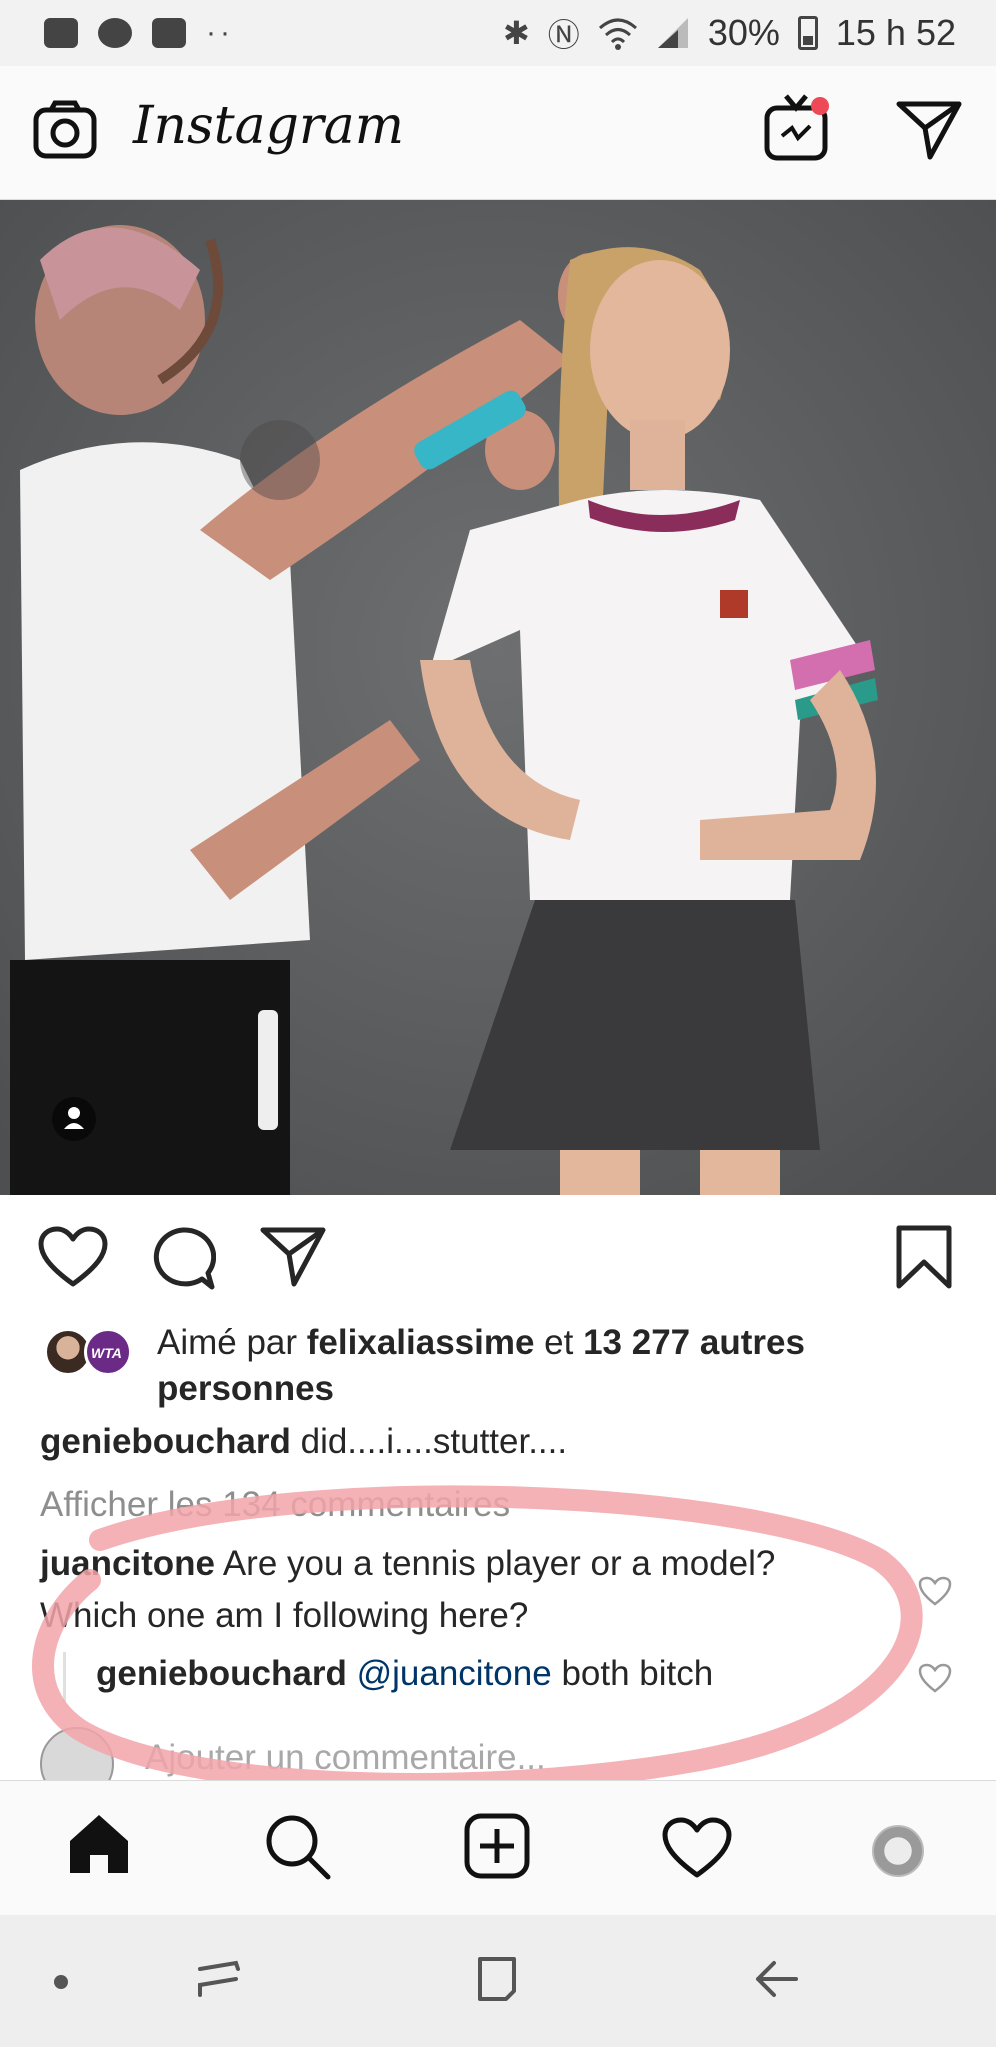 Image resolution: width=996 pixels, height=2047 pixels. What do you see at coordinates (219, 1978) in the screenshot?
I see `recents-icon` at bounding box center [219, 1978].